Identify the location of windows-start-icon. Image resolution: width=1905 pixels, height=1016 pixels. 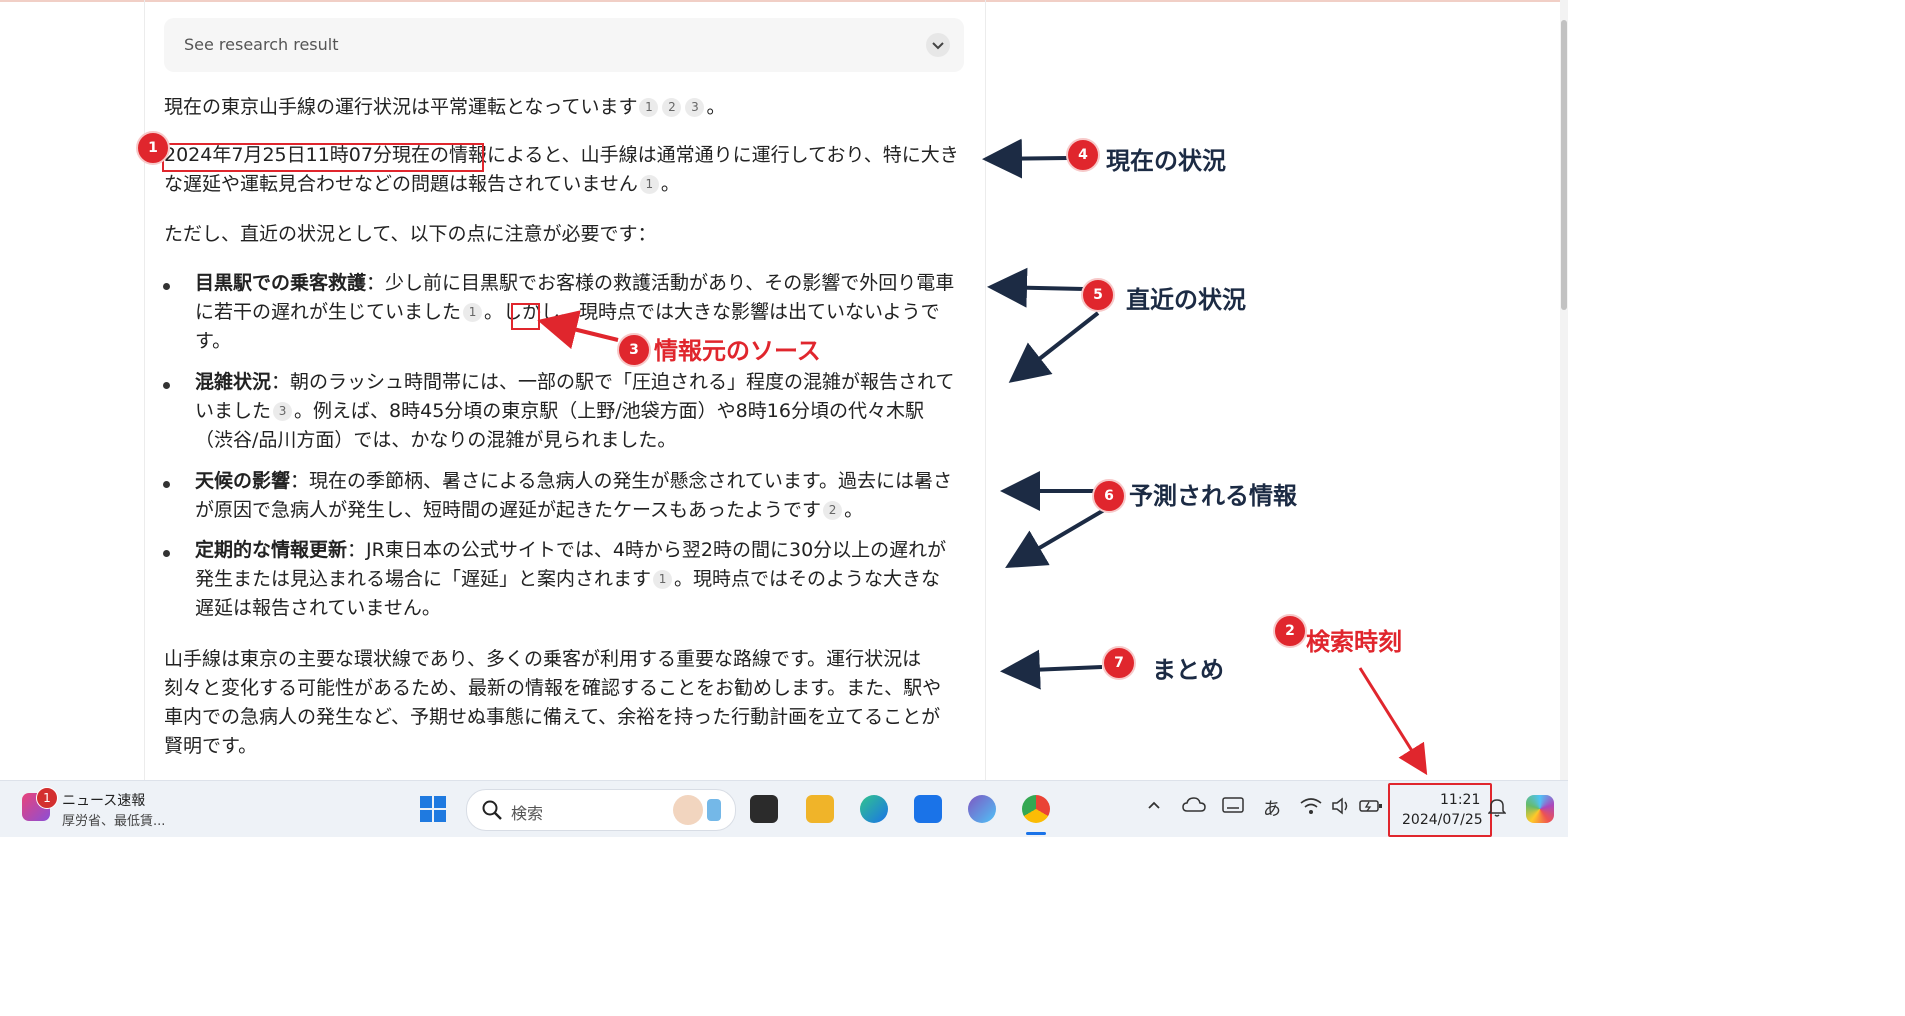
(433, 809).